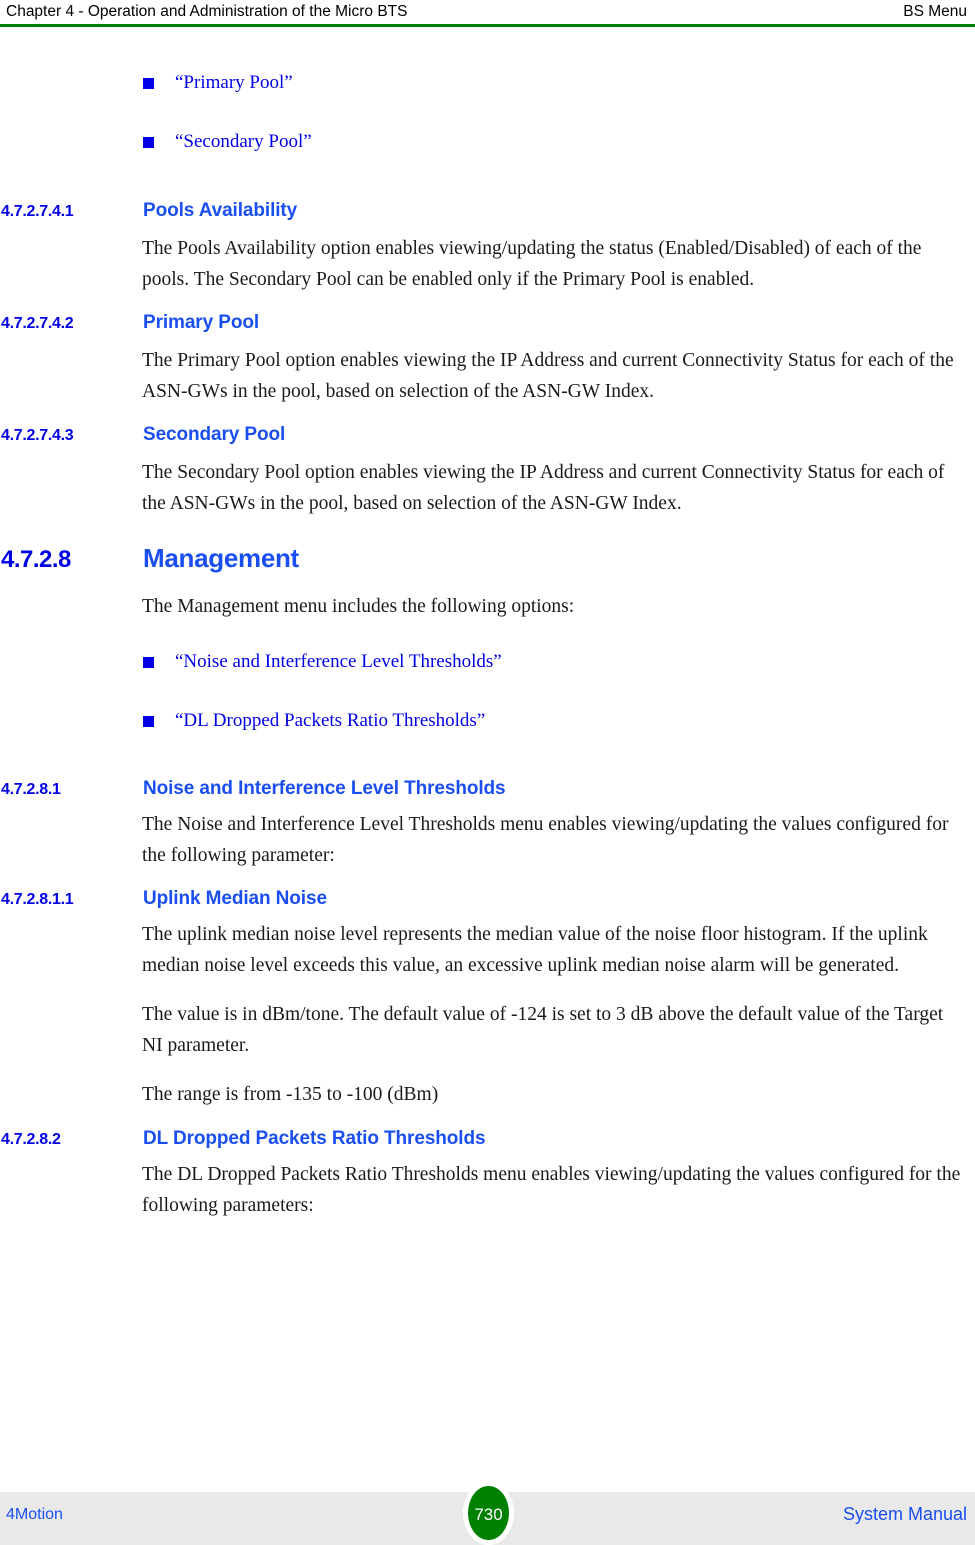 The width and height of the screenshot is (975, 1545). What do you see at coordinates (214, 434) in the screenshot?
I see `section-title: Secondary Pool` at bounding box center [214, 434].